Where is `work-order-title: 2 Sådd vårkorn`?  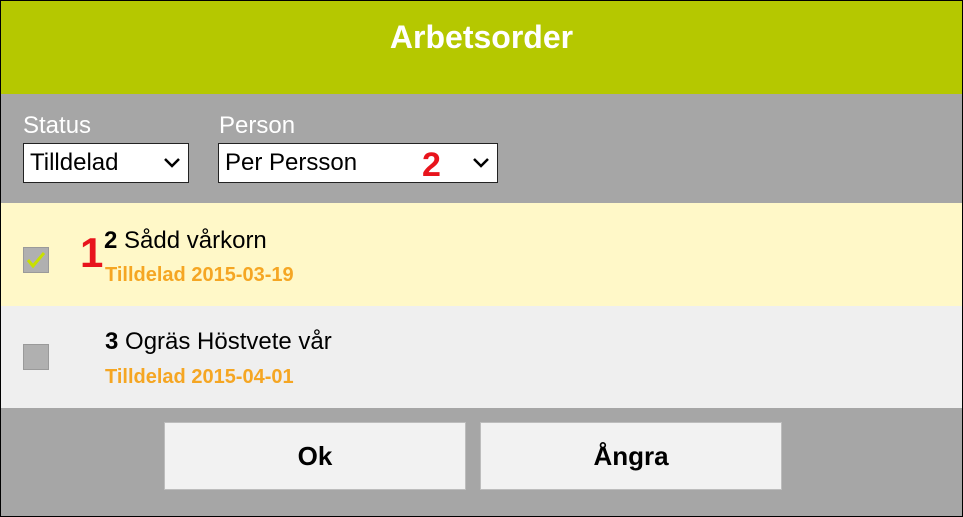 work-order-title: 2 Sådd vårkorn is located at coordinates (185, 241).